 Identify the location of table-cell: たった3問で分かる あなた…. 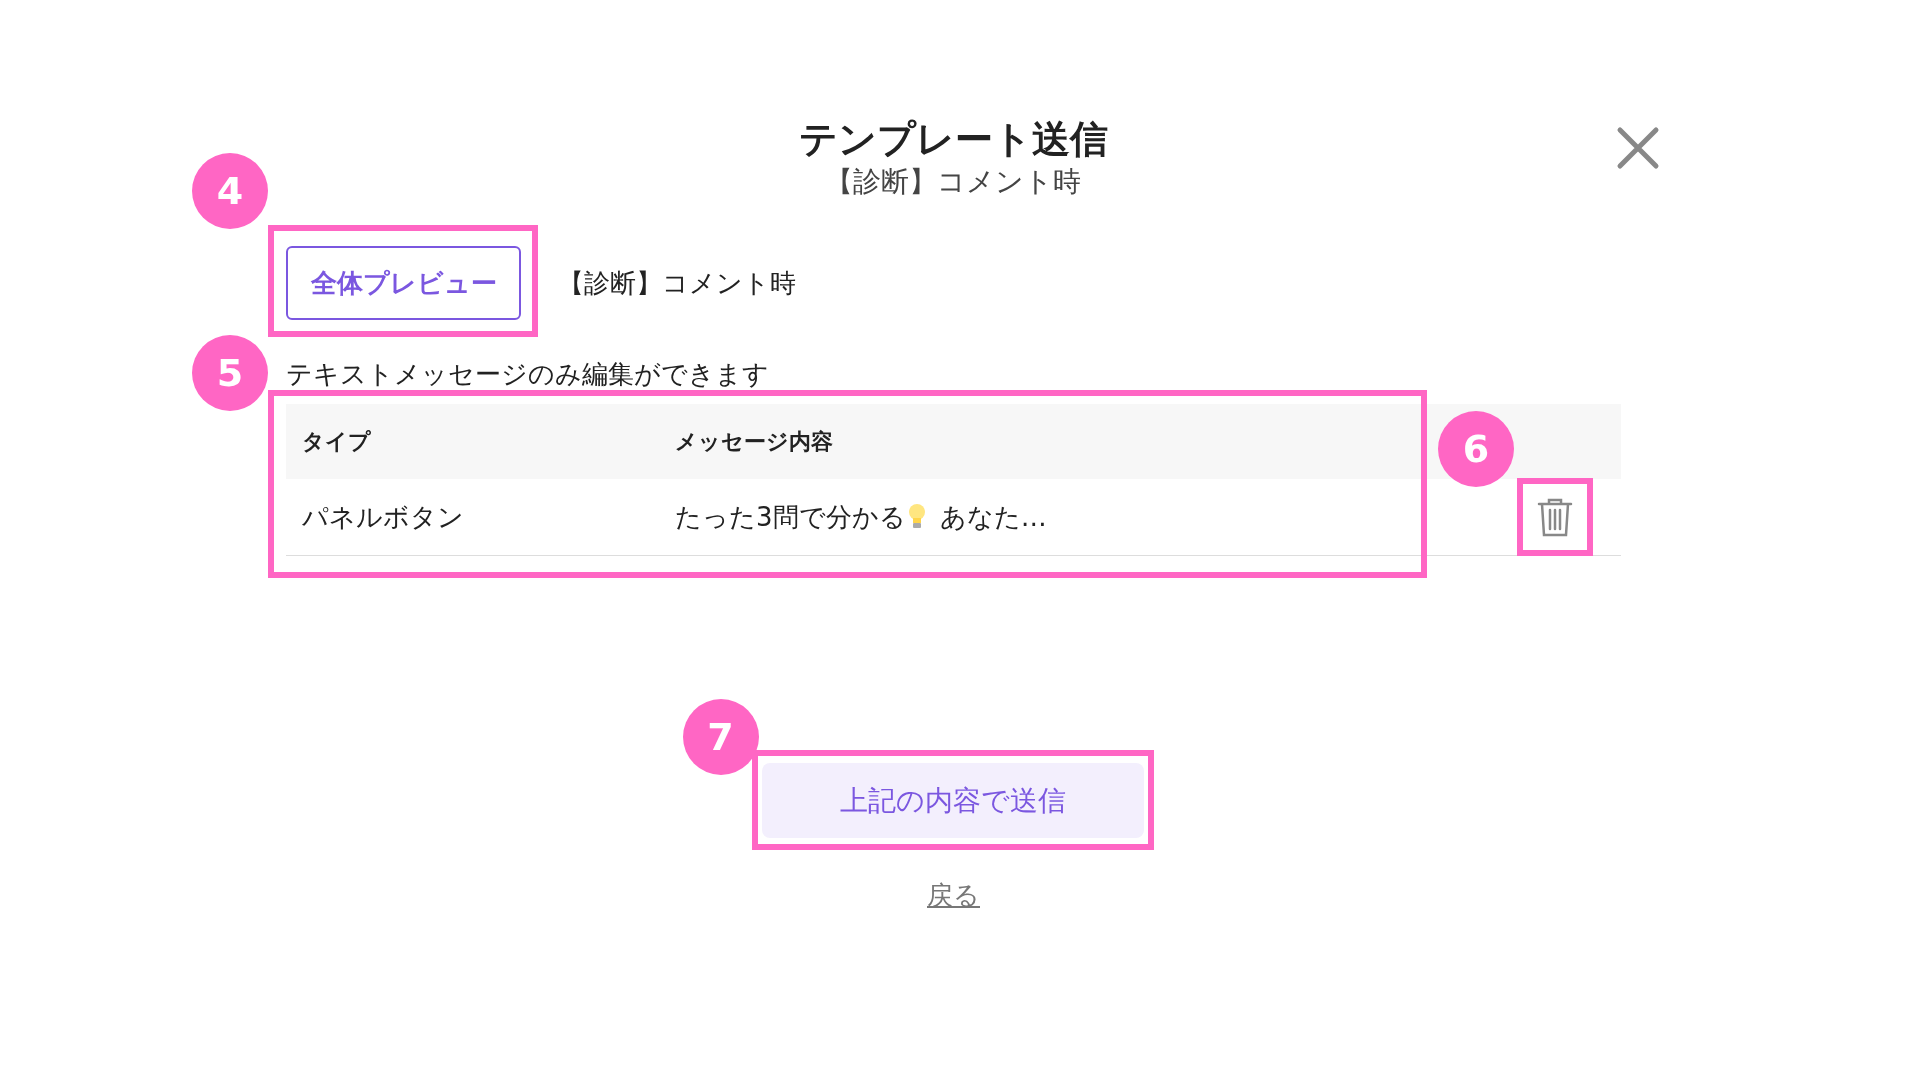
(1034, 517).